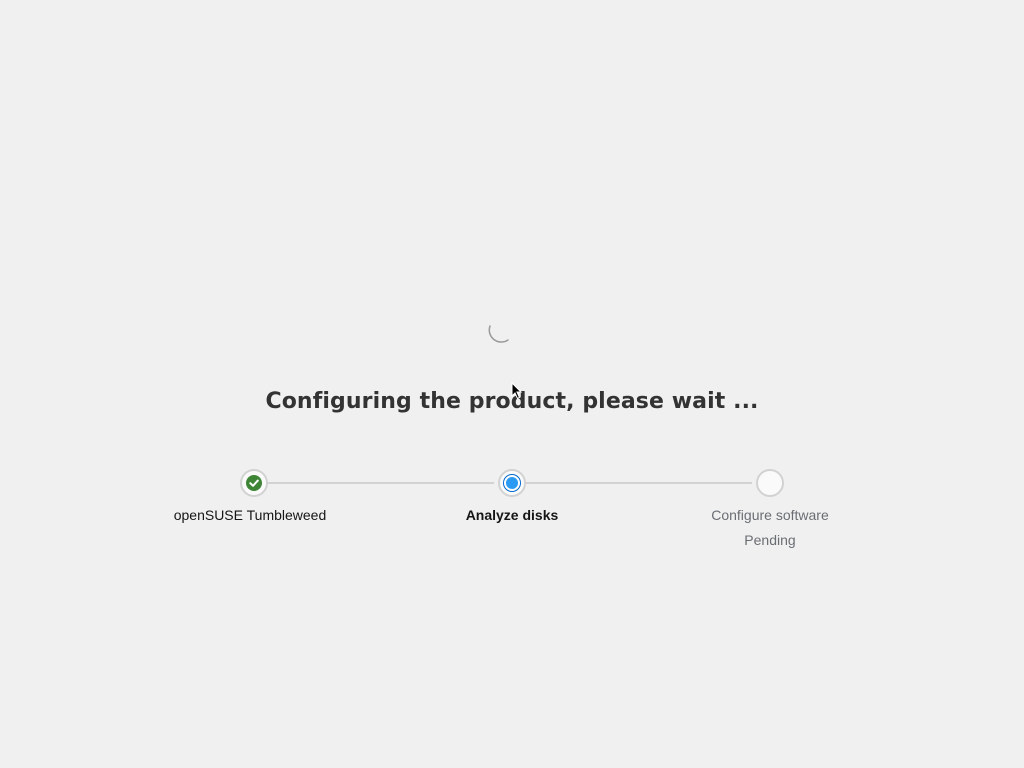 The image size is (1024, 768). I want to click on check-circle-icon, so click(254, 483).